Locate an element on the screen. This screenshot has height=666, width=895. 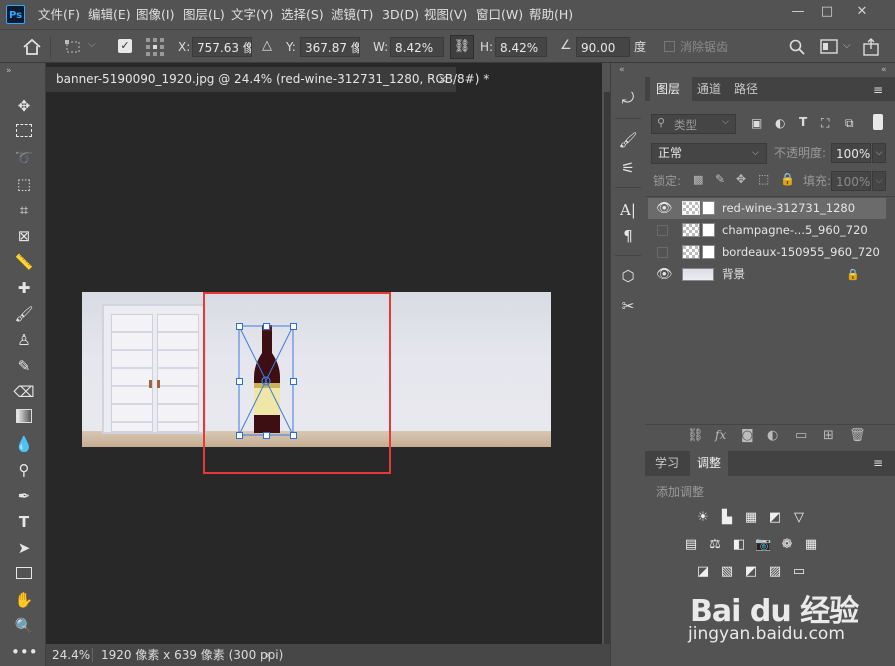
eraser-tool-icon: ⌫ is located at coordinates (24, 392).